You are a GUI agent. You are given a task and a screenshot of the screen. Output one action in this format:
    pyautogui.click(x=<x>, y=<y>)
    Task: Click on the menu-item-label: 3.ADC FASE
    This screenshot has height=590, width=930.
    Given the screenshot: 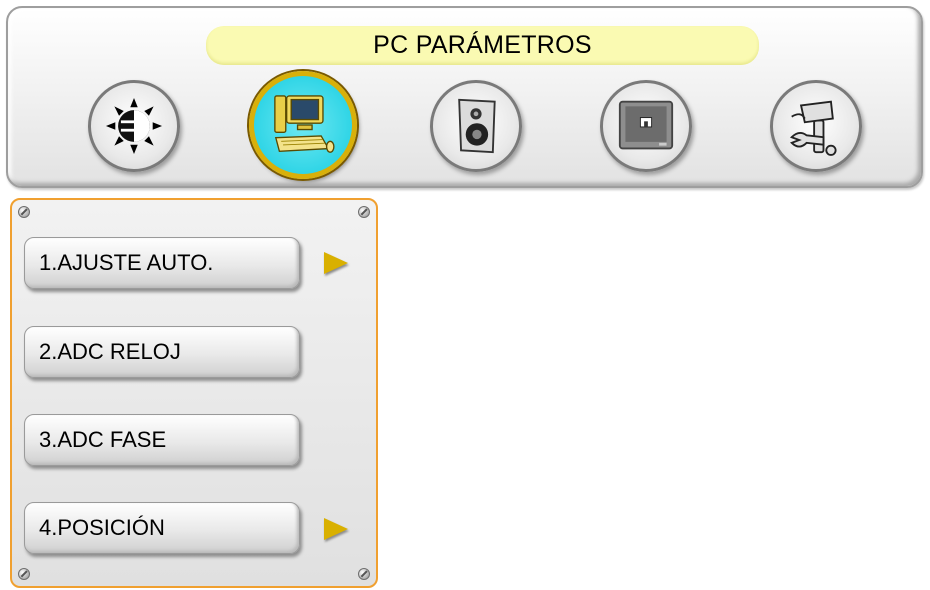 What is the action you would take?
    pyautogui.click(x=103, y=439)
    